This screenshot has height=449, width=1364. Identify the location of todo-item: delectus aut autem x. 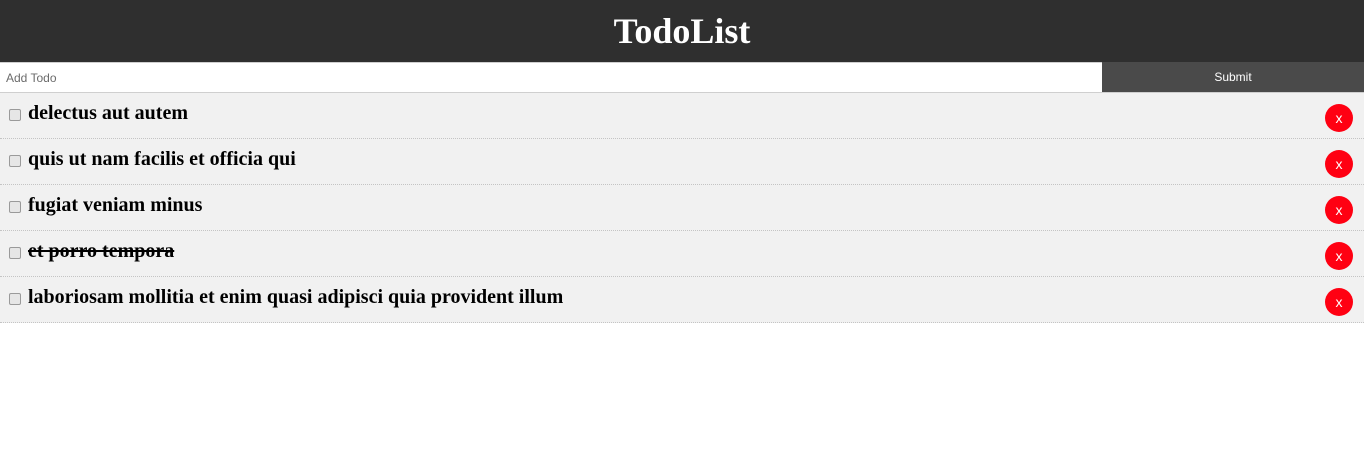
(682, 116).